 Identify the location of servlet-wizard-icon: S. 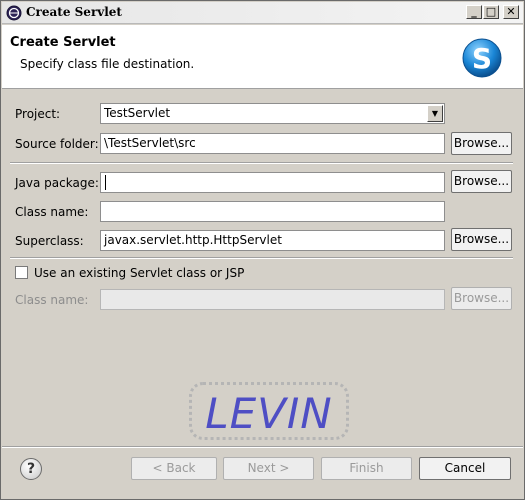
(482, 58).